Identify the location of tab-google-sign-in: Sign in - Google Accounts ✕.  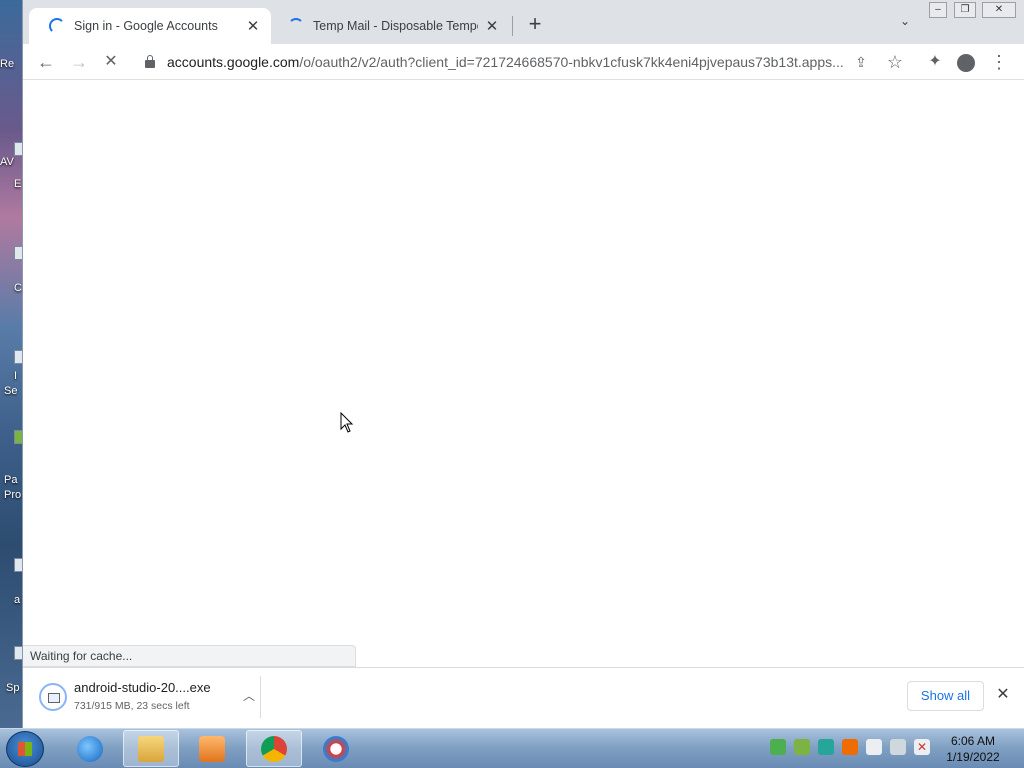
(150, 26).